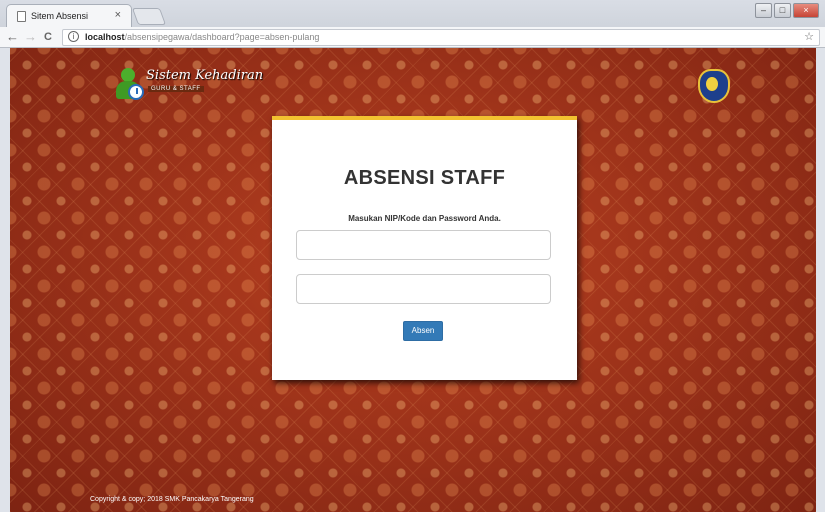 Image resolution: width=825 pixels, height=512 pixels. Describe the element at coordinates (423, 331) in the screenshot. I see `absen-submit-button: Absen` at that location.